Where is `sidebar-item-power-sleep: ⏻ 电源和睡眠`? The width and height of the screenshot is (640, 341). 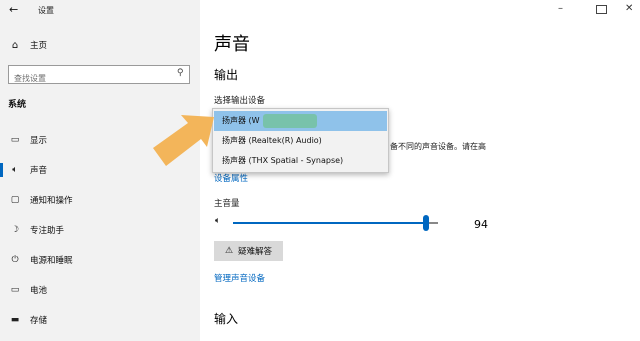
sidebar-item-power-sleep: ⏻ 电源和睡眠 is located at coordinates (100, 260).